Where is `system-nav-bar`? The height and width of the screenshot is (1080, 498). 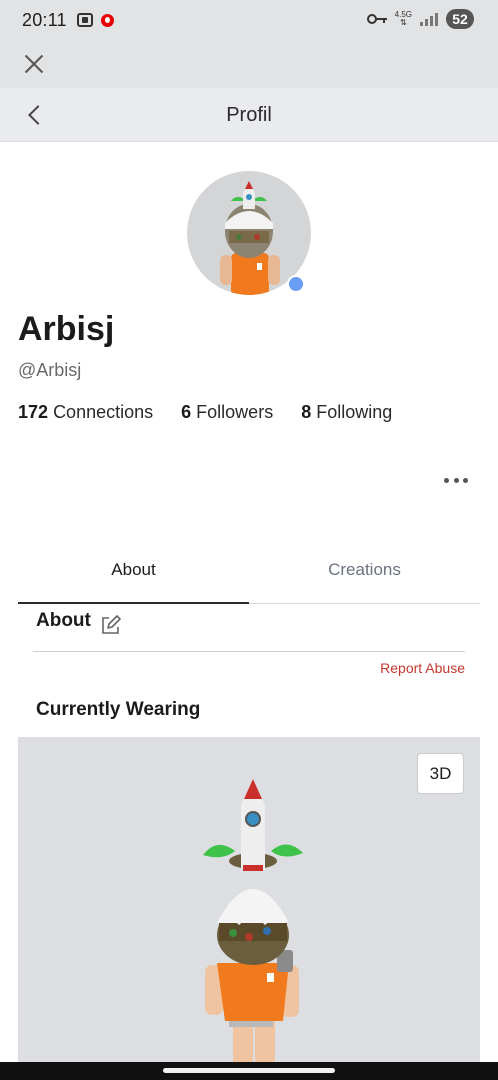
system-nav-bar is located at coordinates (249, 1071).